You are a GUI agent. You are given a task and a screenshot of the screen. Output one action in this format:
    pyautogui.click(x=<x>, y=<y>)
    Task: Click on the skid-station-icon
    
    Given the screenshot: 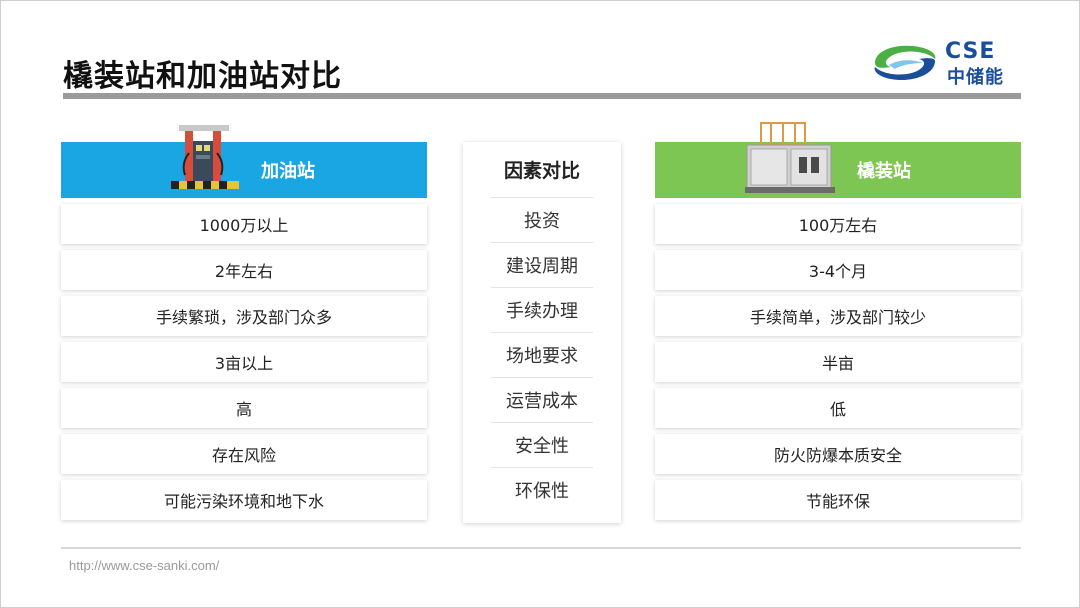 What is the action you would take?
    pyautogui.click(x=790, y=157)
    